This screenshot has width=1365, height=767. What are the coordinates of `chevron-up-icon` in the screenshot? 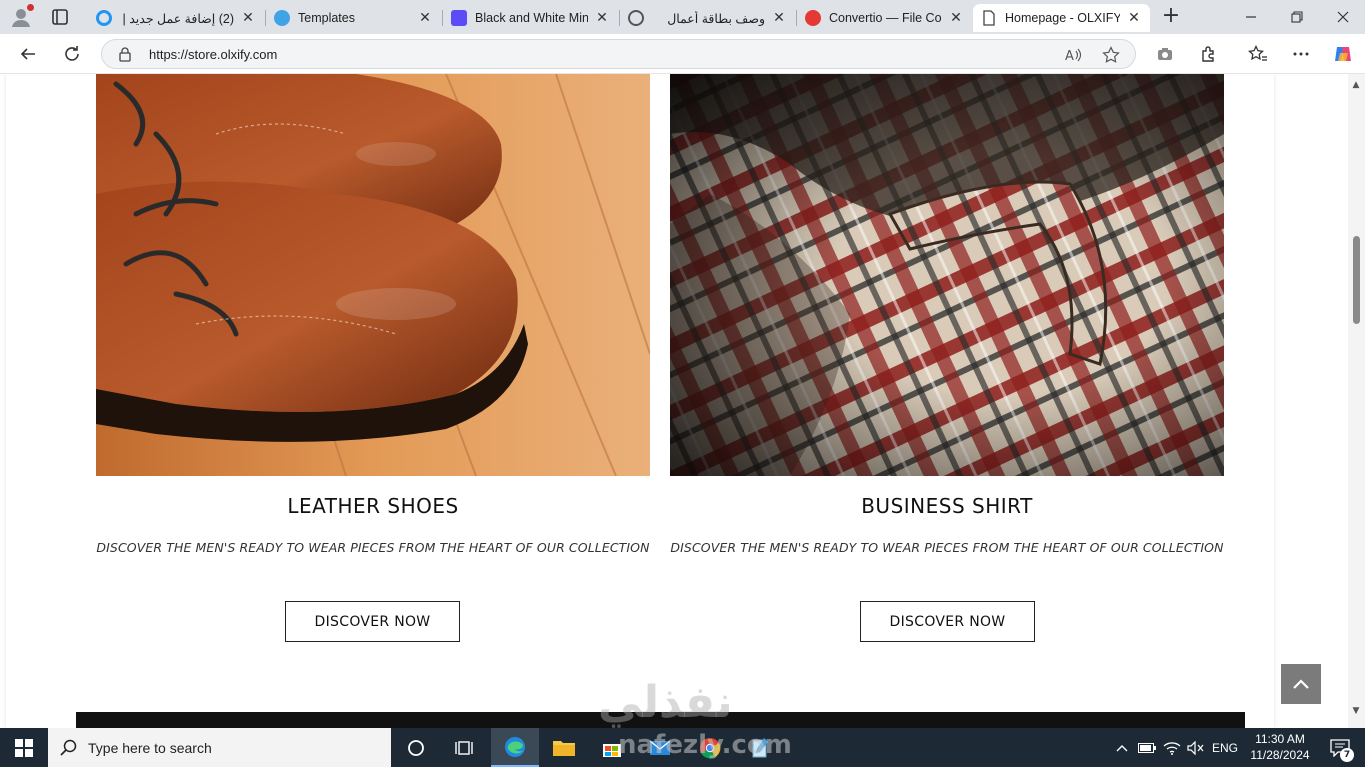 It's located at (1301, 684).